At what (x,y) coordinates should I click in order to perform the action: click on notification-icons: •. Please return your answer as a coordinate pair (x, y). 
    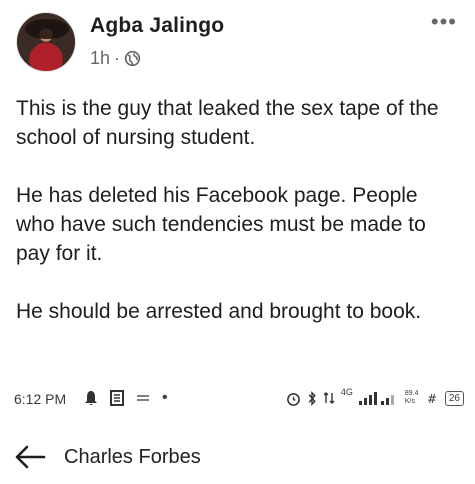
    Looking at the image, I should click on (126, 398).